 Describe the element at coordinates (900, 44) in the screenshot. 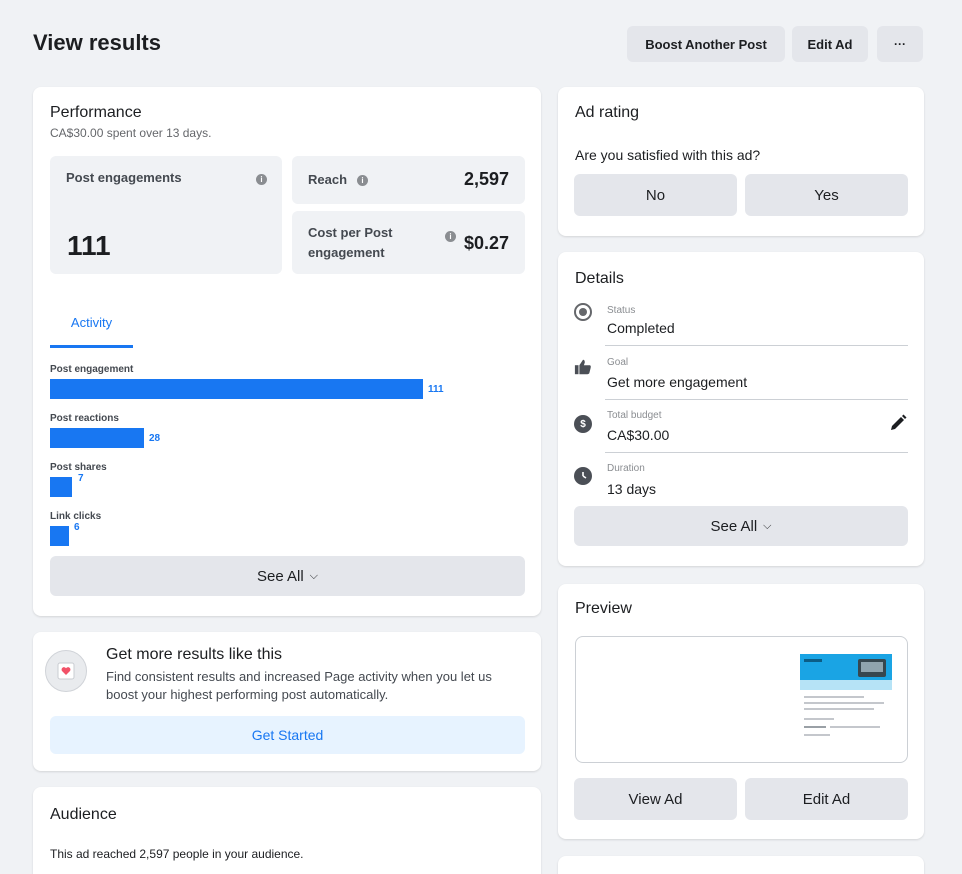

I see `more-options-button: ···` at that location.